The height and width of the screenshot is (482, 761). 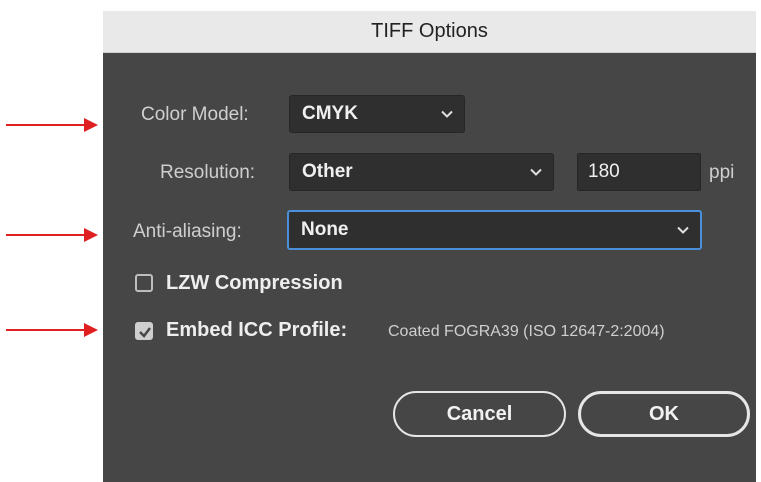 What do you see at coordinates (187, 231) in the screenshot?
I see `anti-aliasing-label: Anti-aliasing:` at bounding box center [187, 231].